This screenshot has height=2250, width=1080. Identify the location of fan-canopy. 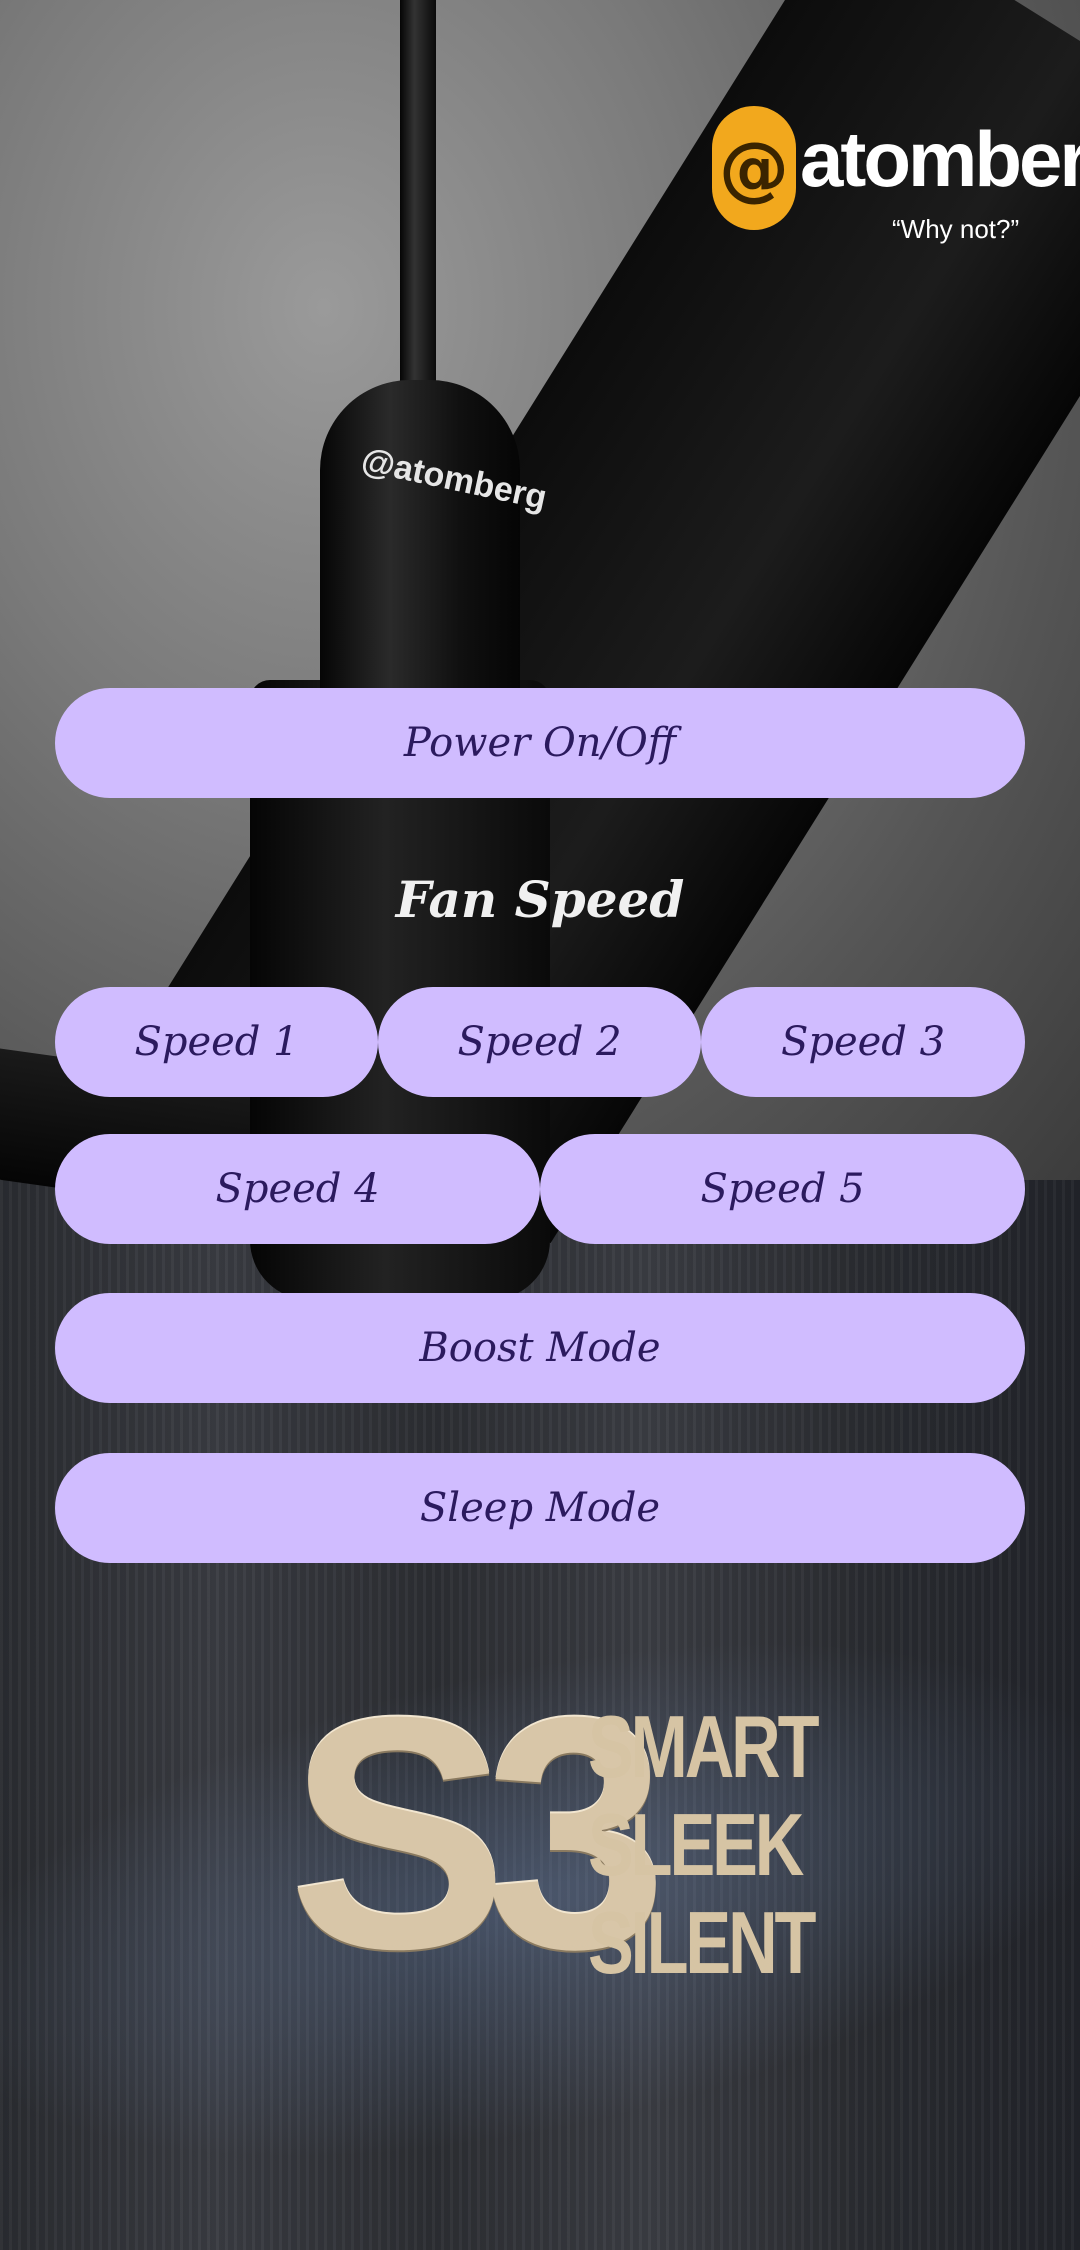
(420, 545).